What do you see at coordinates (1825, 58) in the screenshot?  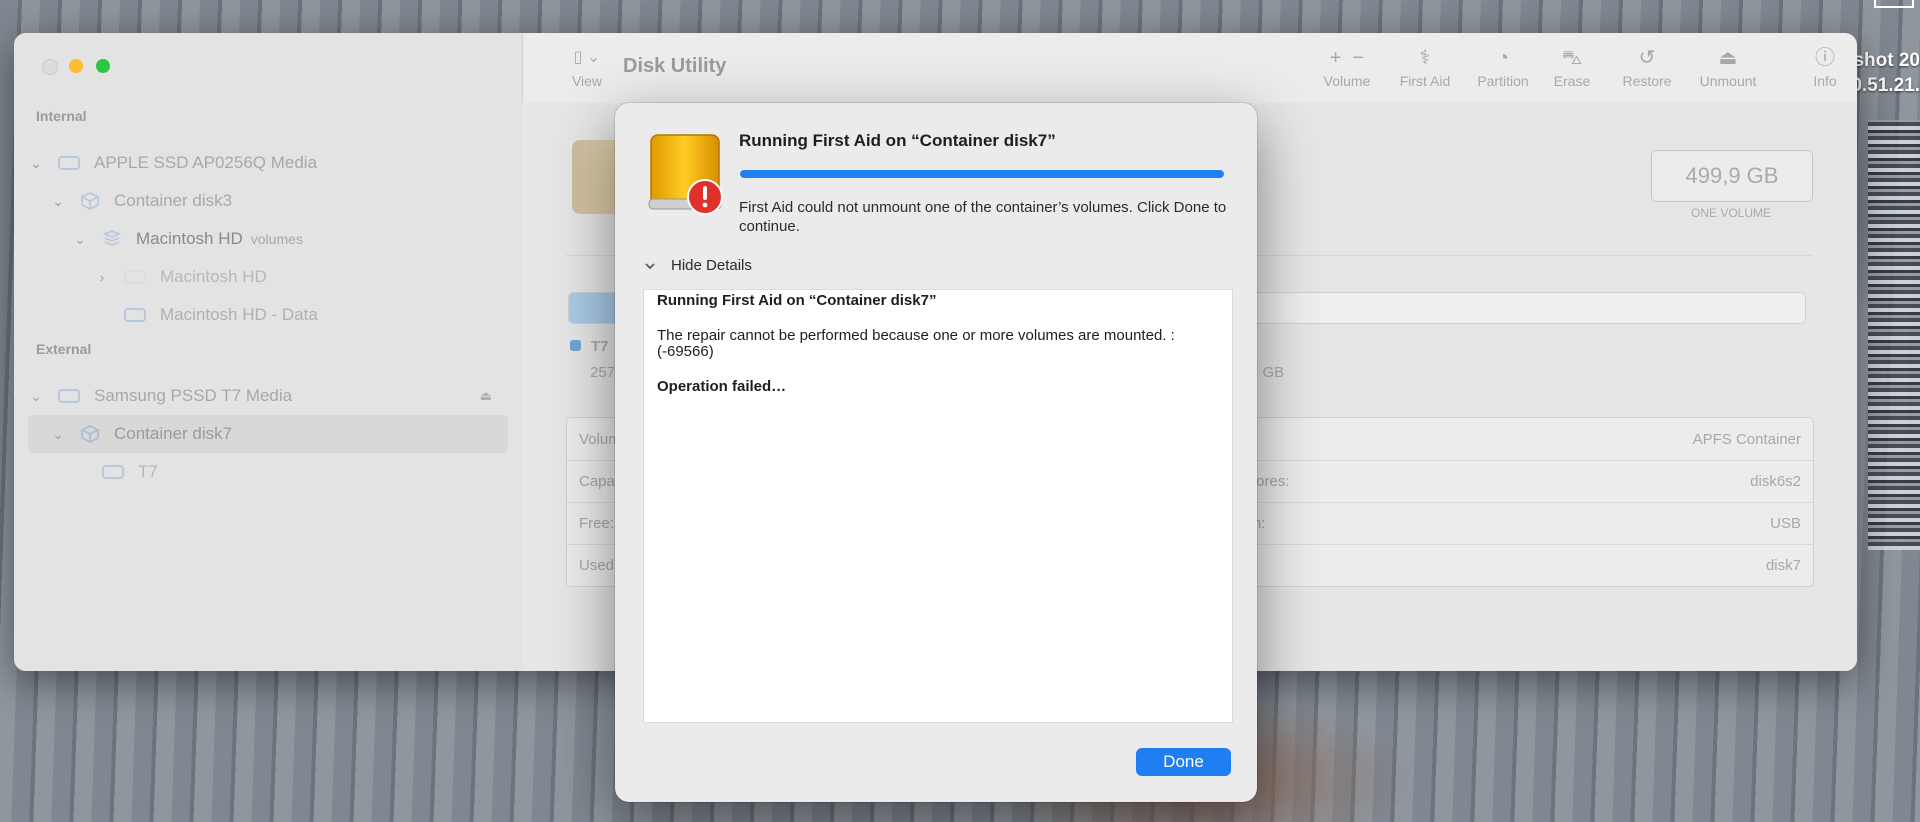 I see `info-icon: ⓘ` at bounding box center [1825, 58].